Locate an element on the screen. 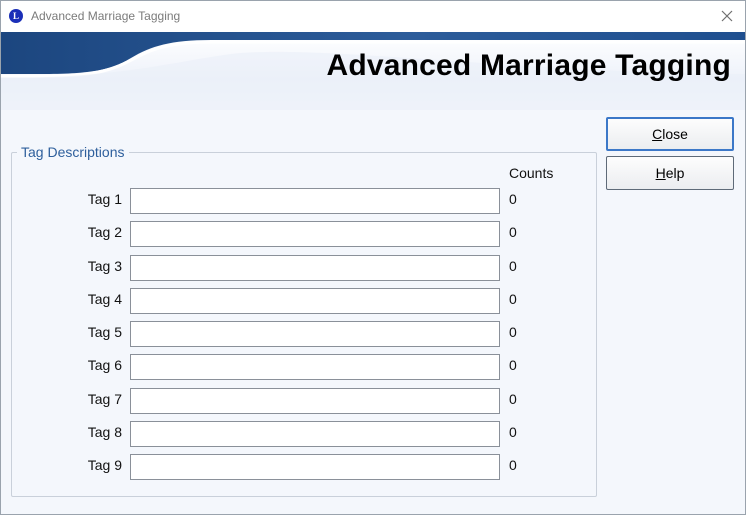  tag-7-description-input is located at coordinates (315, 401).